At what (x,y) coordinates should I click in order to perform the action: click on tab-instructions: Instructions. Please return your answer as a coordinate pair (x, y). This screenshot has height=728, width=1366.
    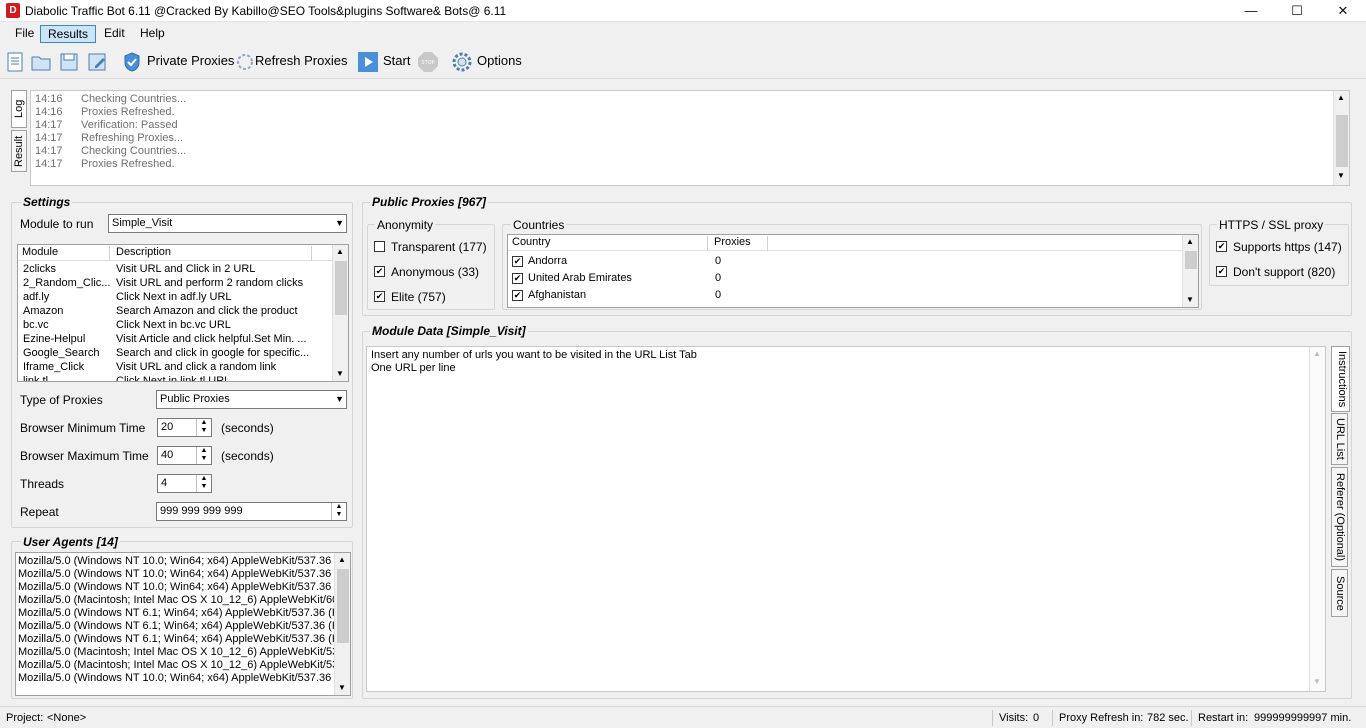
    Looking at the image, I should click on (1340, 379).